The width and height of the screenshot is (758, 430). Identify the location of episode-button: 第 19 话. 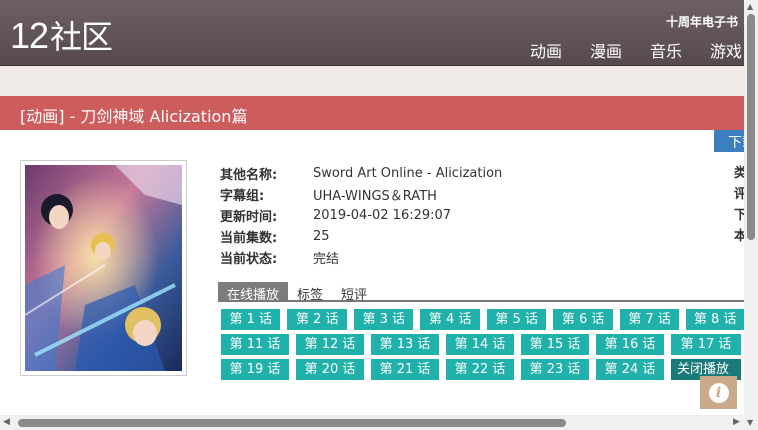
(255, 369).